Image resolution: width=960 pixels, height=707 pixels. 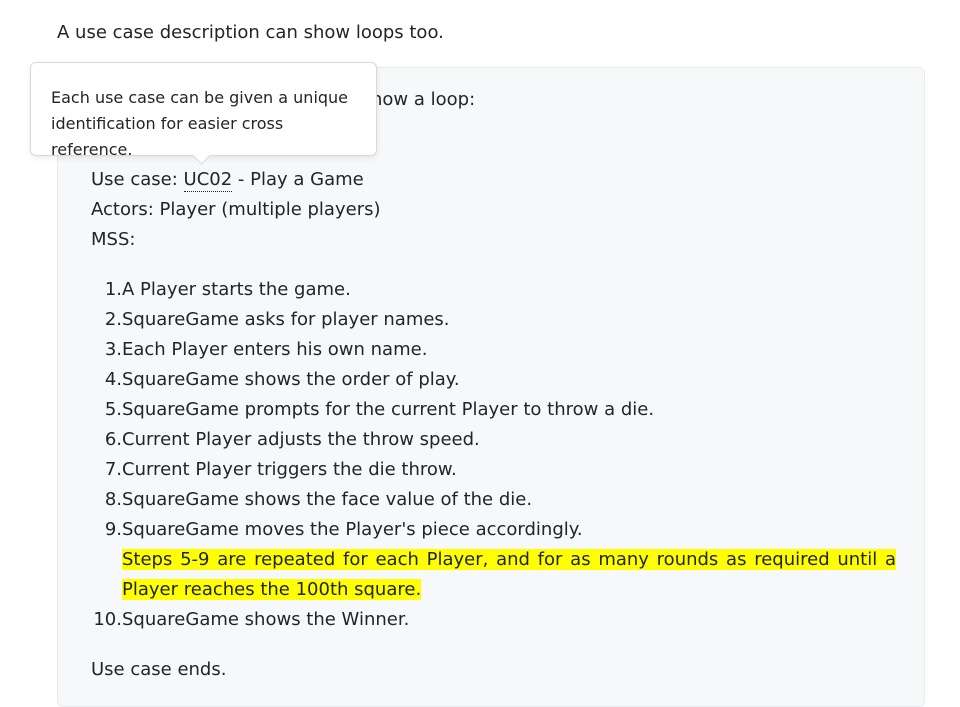 I want to click on usecase-name: - Play a Game, so click(x=298, y=179).